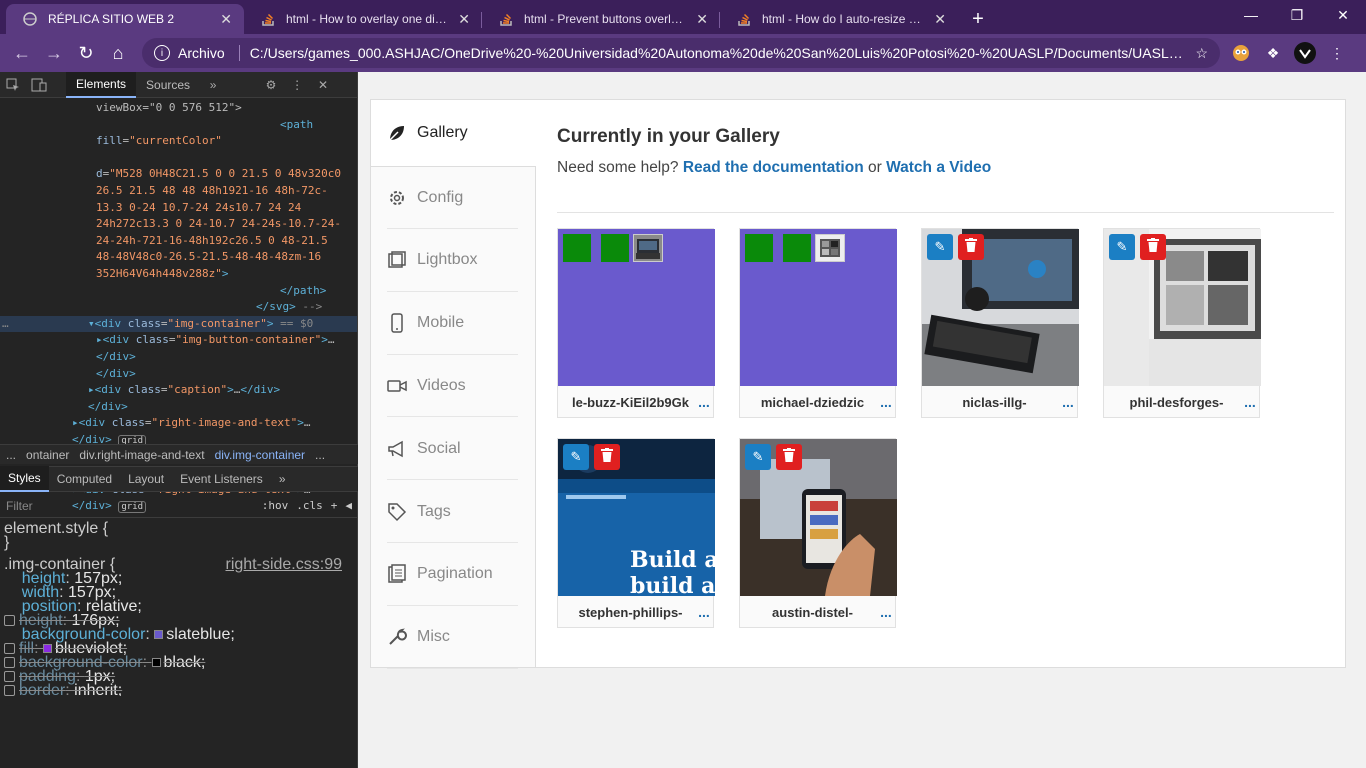 Image resolution: width=1366 pixels, height=768 pixels. What do you see at coordinates (84, 479) in the screenshot?
I see `style-tab-computed: Computed` at bounding box center [84, 479].